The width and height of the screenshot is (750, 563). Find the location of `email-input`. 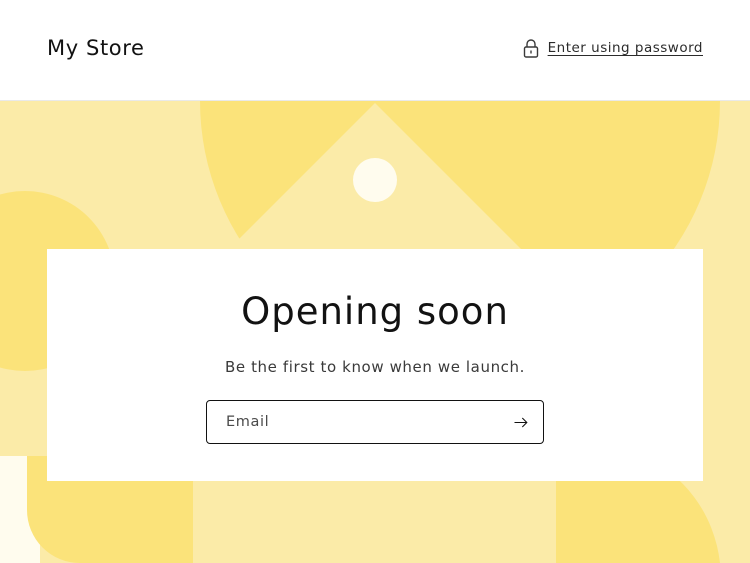

email-input is located at coordinates (352, 422).